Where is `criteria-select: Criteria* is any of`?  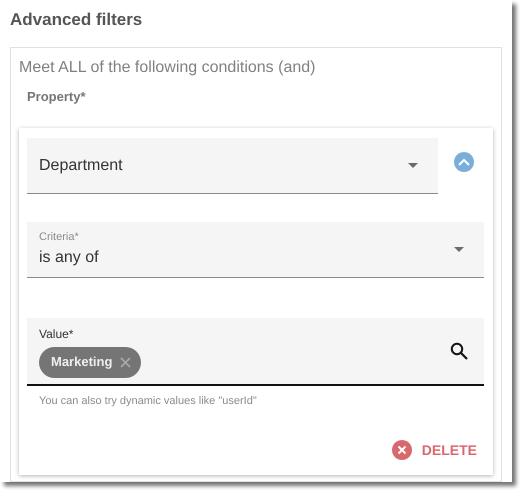 criteria-select: Criteria* is any of is located at coordinates (255, 250).